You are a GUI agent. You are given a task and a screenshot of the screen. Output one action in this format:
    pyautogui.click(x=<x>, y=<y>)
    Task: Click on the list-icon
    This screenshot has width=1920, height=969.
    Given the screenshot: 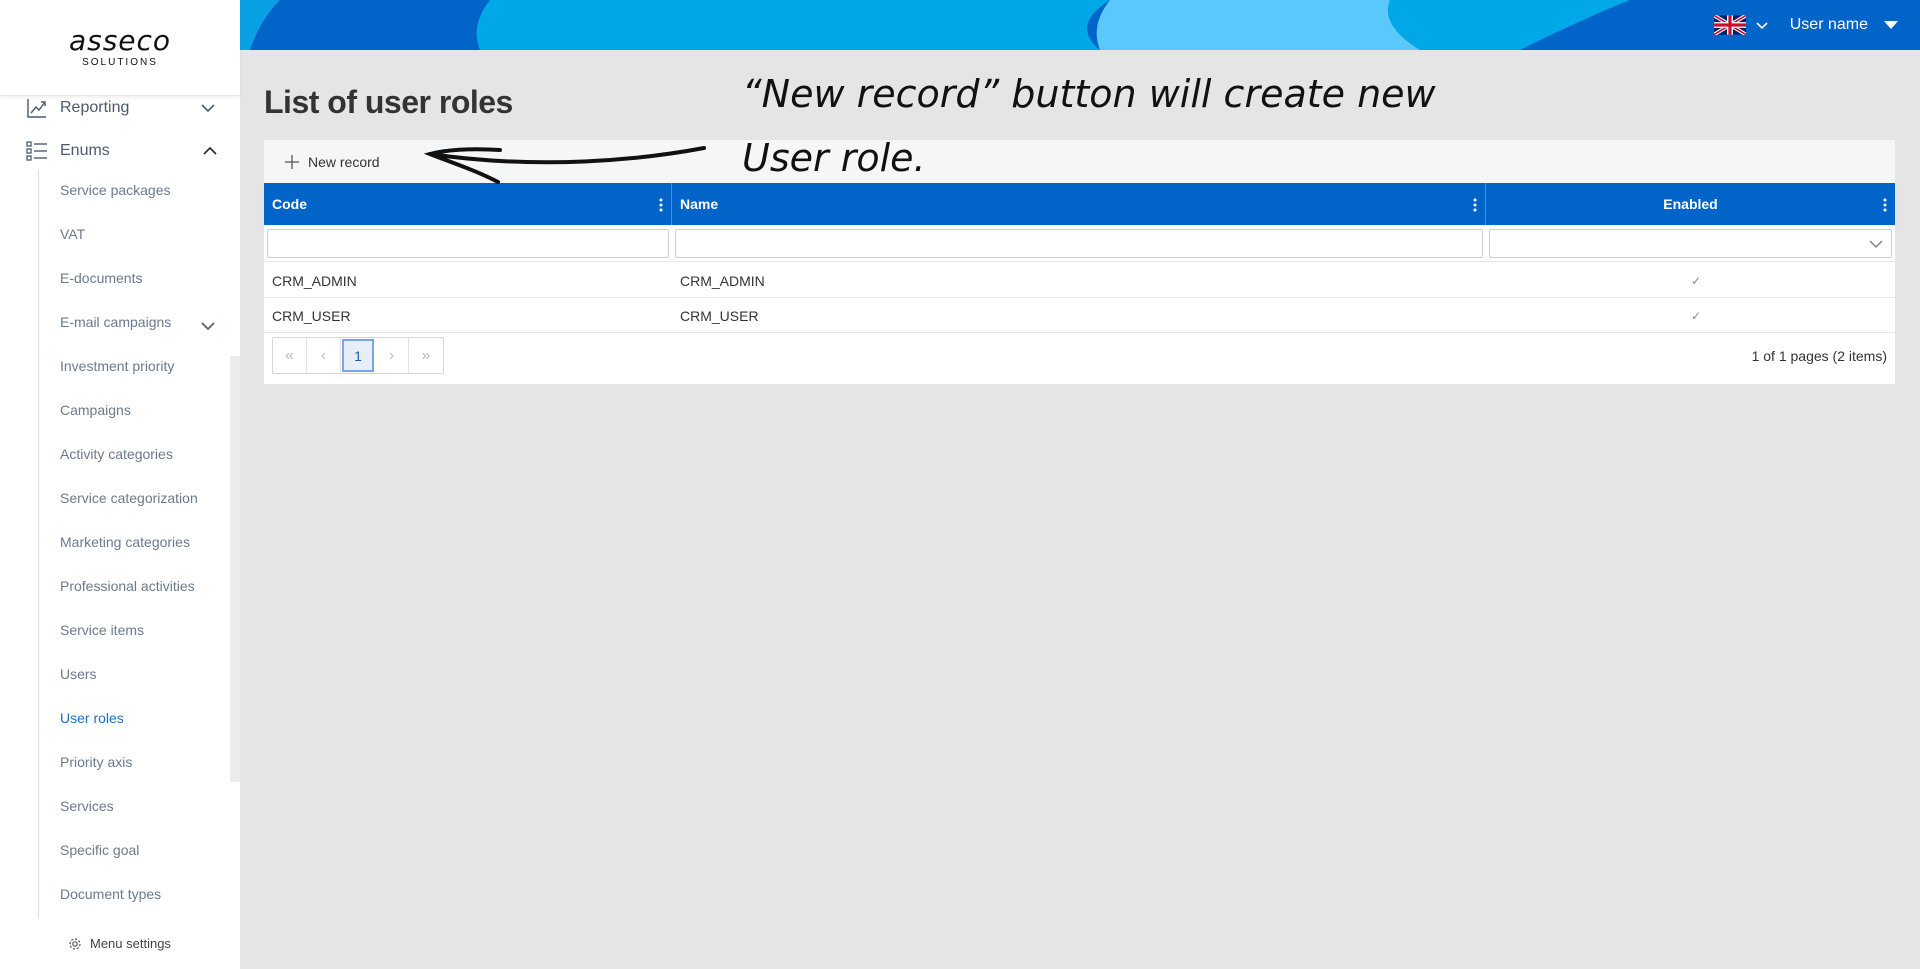 What is the action you would take?
    pyautogui.click(x=36, y=151)
    